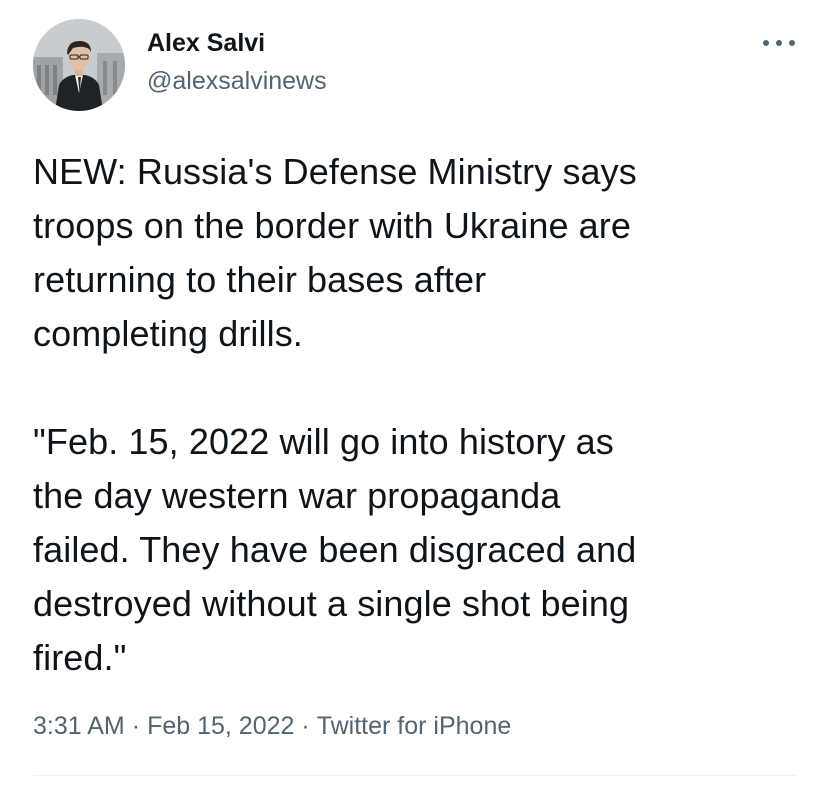 The image size is (828, 794). Describe the element at coordinates (335, 549) in the screenshot. I see `tweet-text-line: failed. They have been disgraced and` at that location.